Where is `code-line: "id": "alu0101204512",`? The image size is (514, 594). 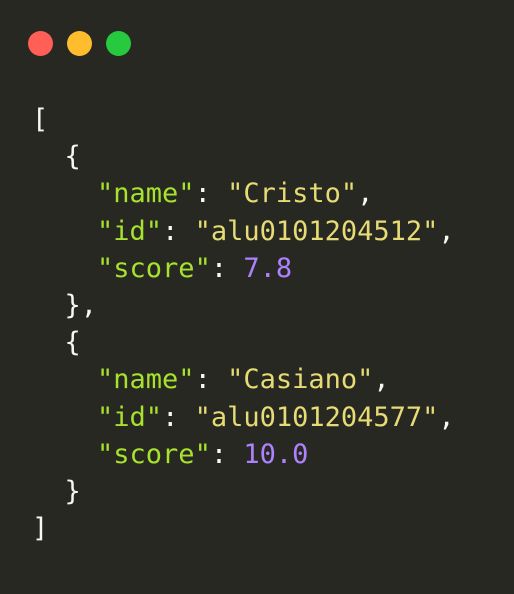 code-line: "id": "alu0101204512", is located at coordinates (243, 231).